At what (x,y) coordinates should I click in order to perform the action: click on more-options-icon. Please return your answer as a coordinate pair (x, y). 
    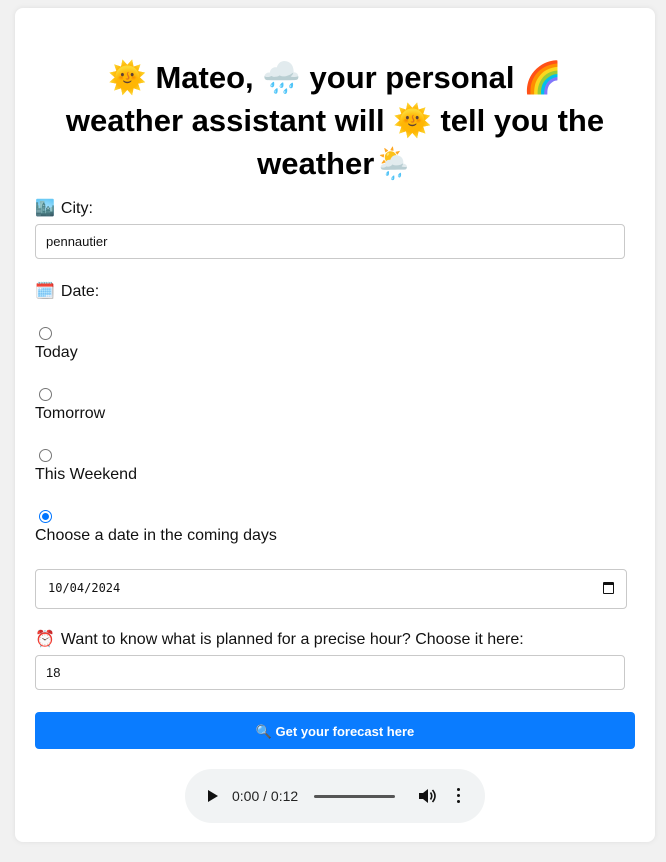
    Looking at the image, I should click on (459, 796).